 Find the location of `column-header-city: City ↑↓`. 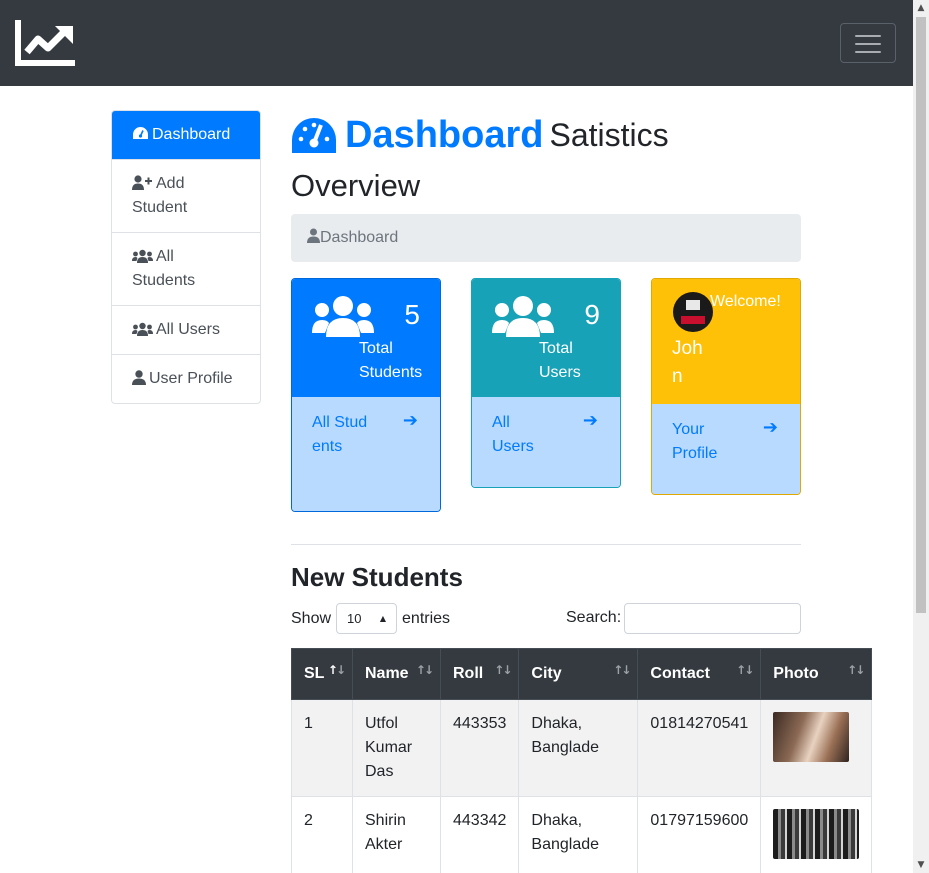

column-header-city: City ↑↓ is located at coordinates (578, 674).